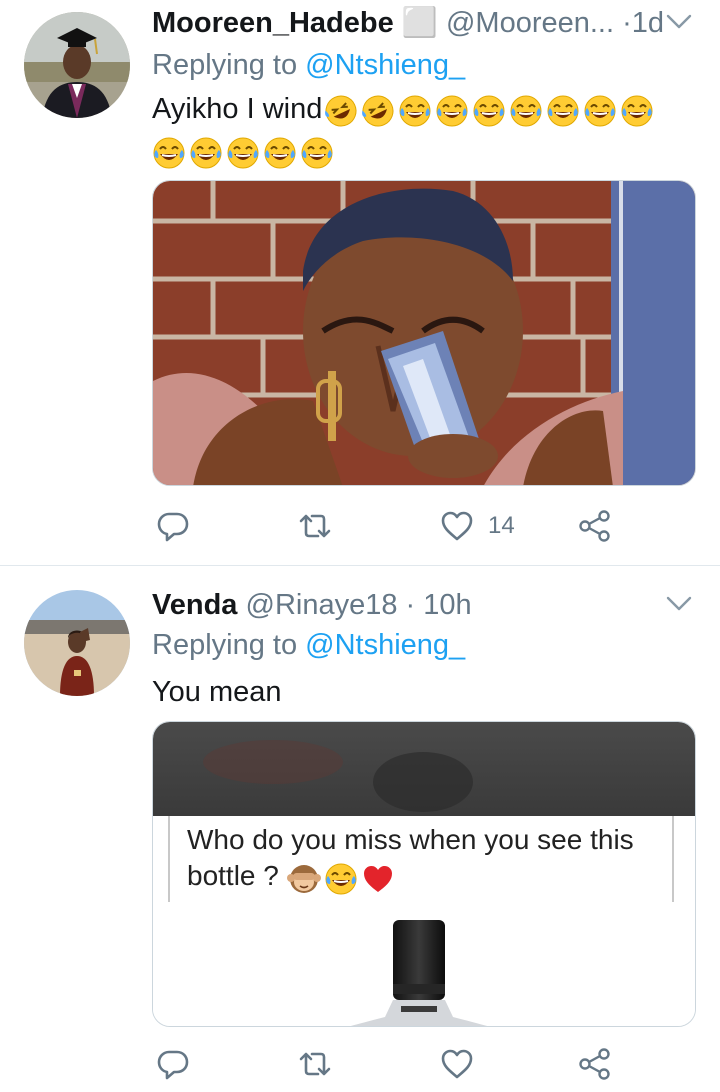 The image size is (720, 1092). I want to click on display-name: Venda, so click(194, 605).